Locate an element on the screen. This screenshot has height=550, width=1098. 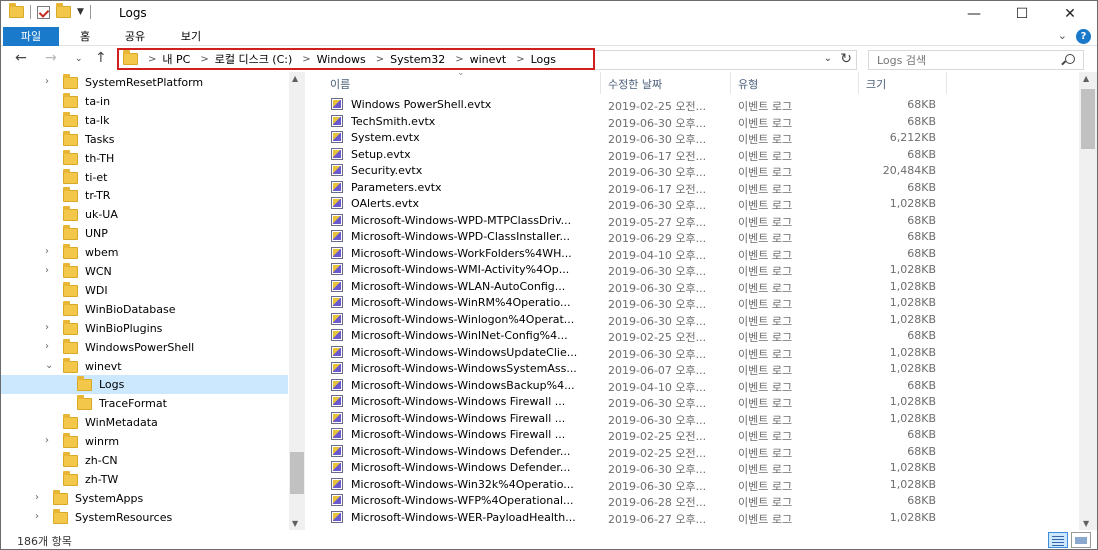
column-header-name: 이름 is located at coordinates (340, 84).